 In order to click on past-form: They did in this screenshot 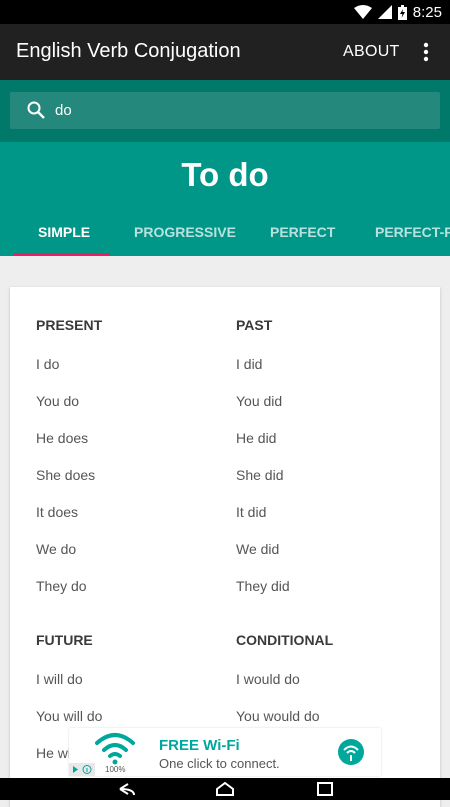, I will do `click(263, 586)`.